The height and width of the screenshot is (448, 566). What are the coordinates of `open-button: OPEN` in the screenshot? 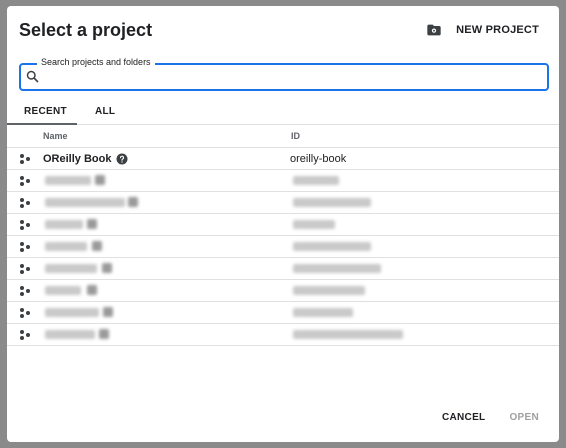 It's located at (524, 417).